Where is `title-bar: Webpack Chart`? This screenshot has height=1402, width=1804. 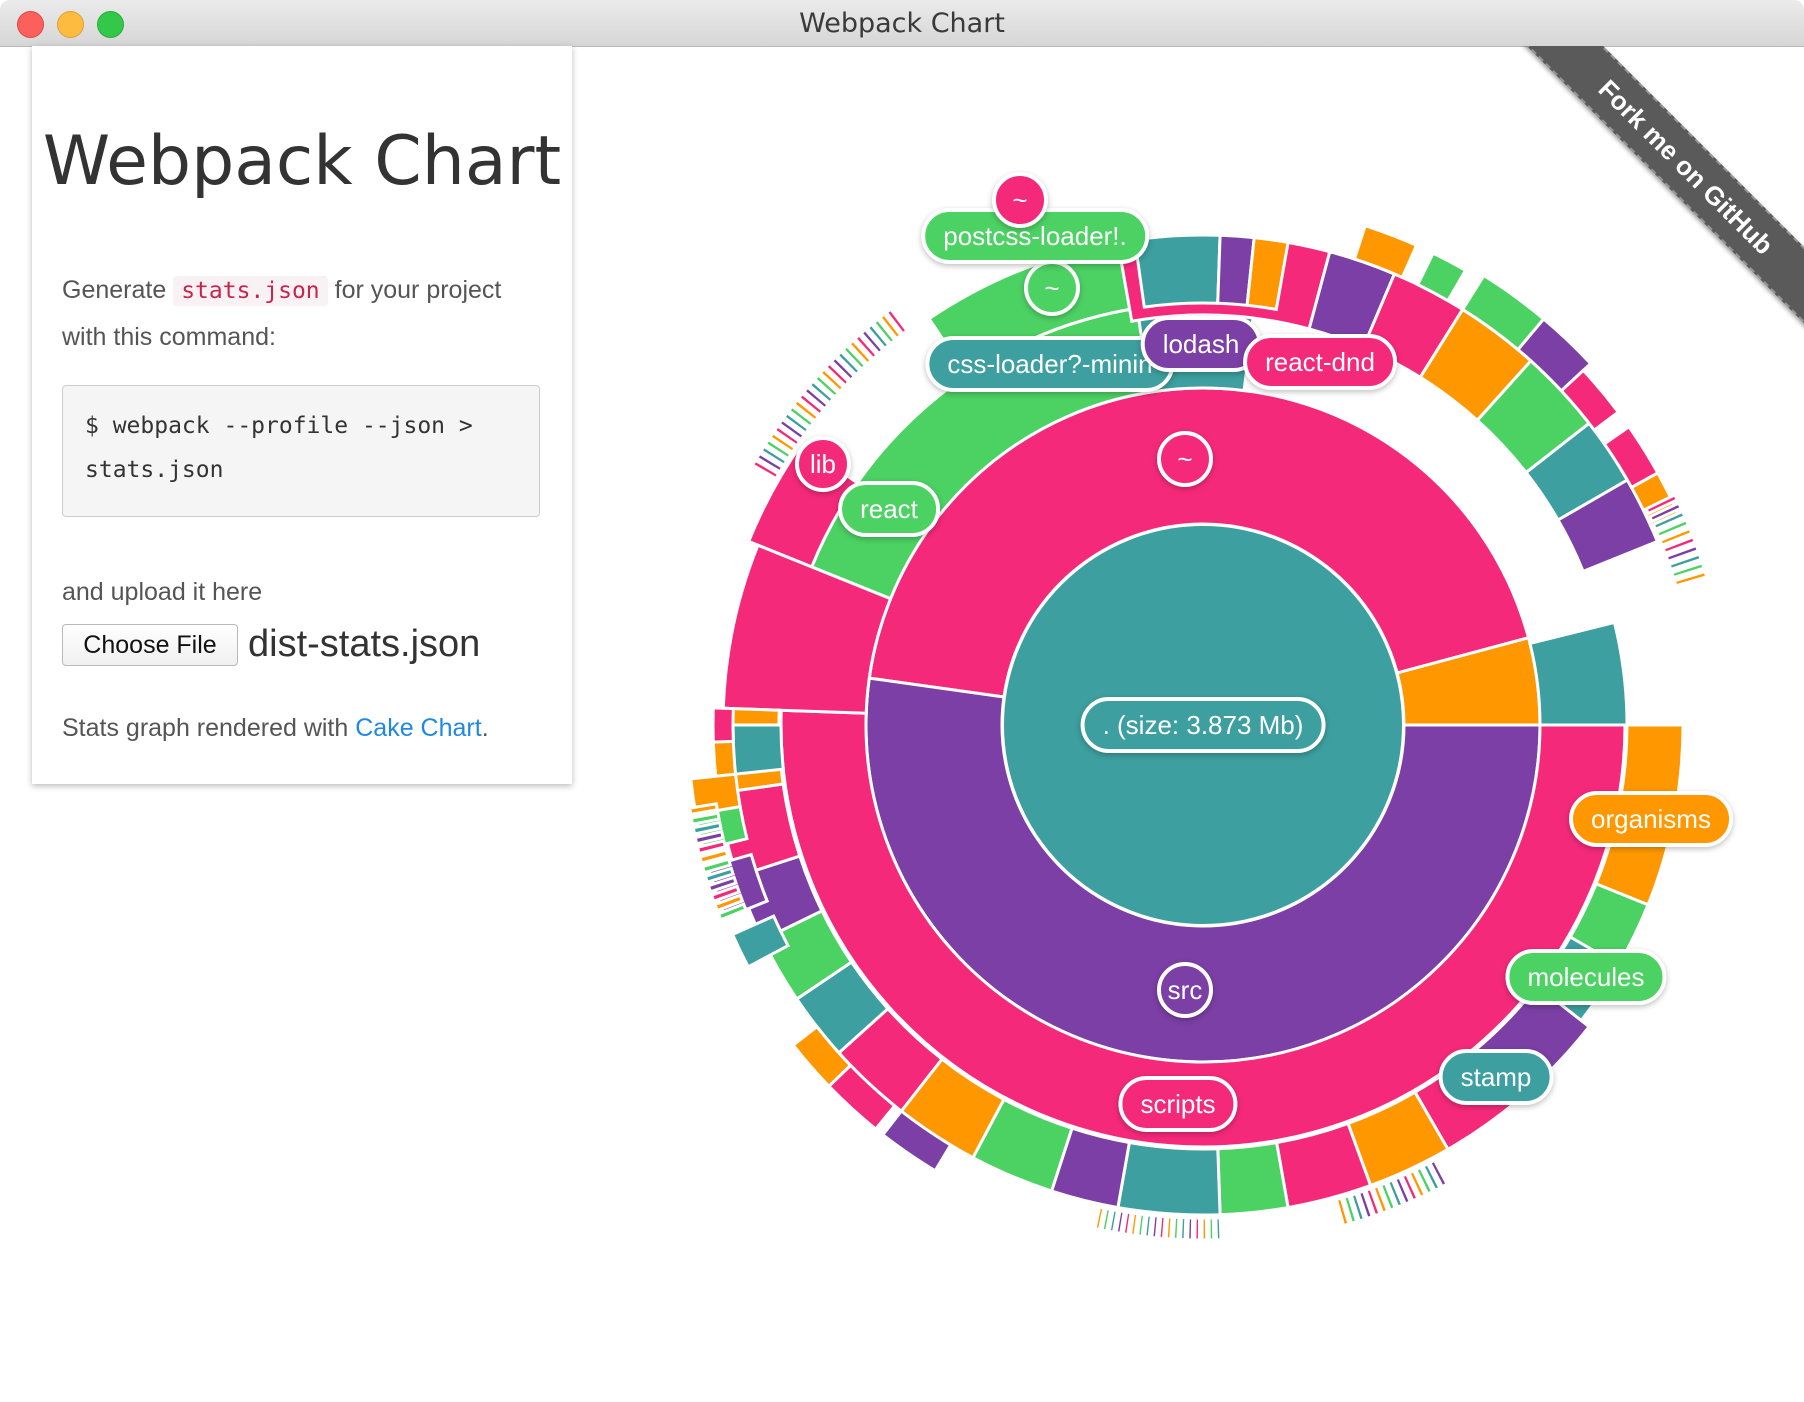
title-bar: Webpack Chart is located at coordinates (902, 23).